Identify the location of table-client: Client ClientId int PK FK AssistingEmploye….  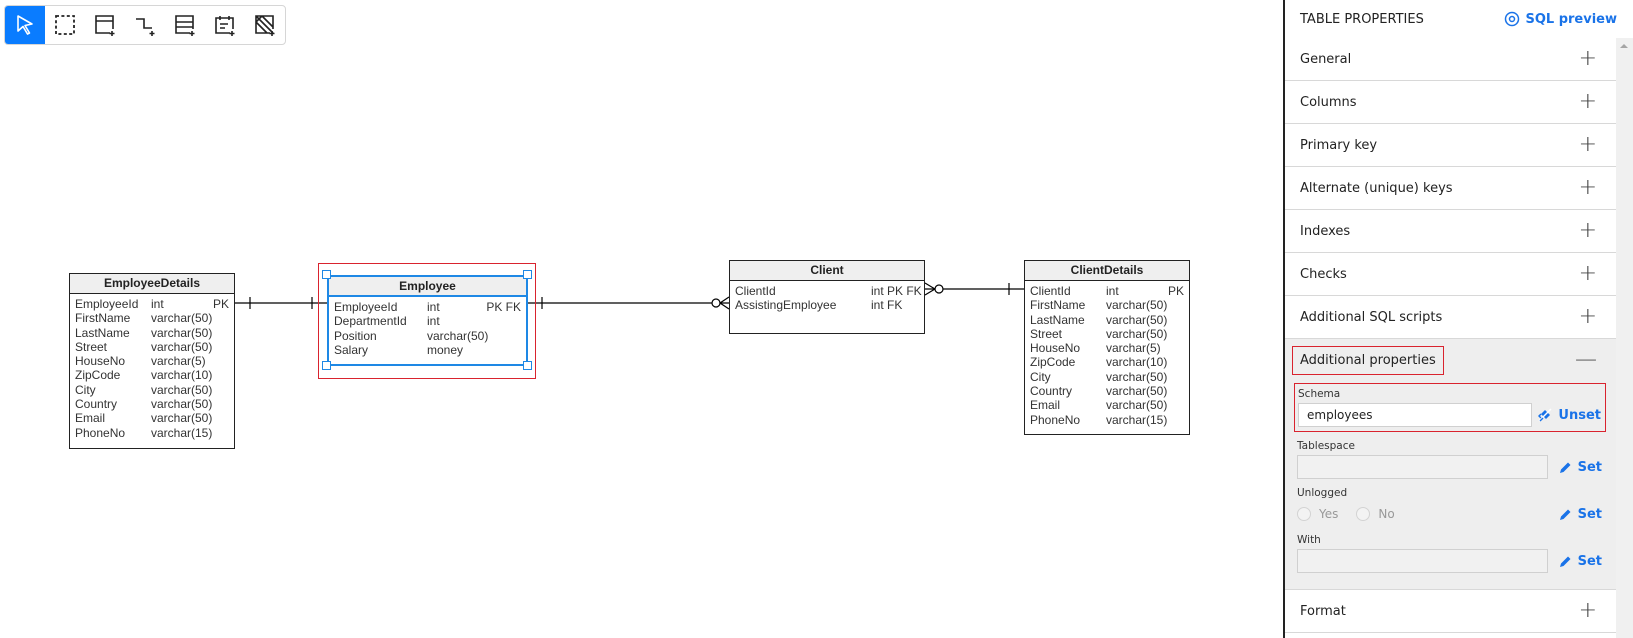
(827, 297).